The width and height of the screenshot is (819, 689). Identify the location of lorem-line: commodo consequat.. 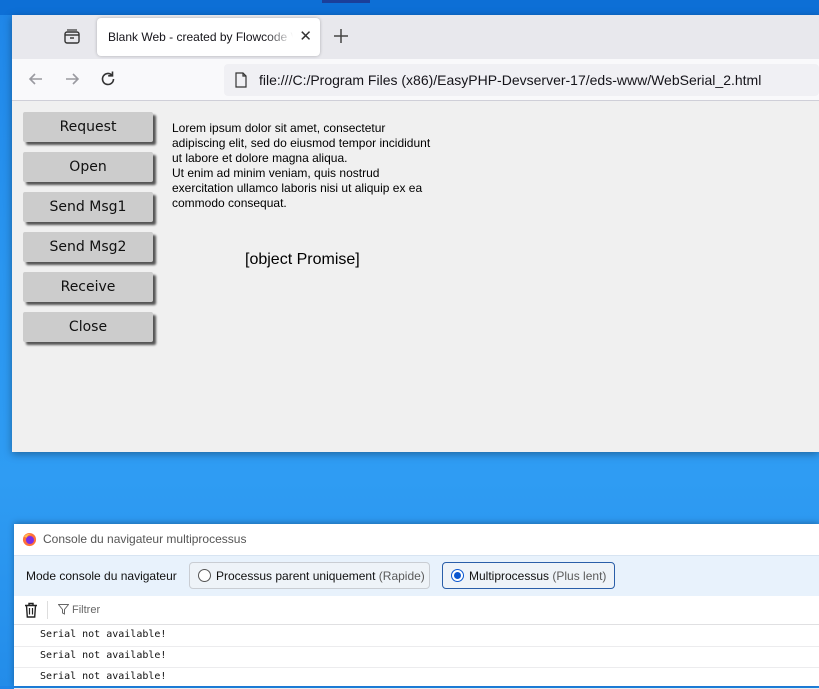
(229, 203).